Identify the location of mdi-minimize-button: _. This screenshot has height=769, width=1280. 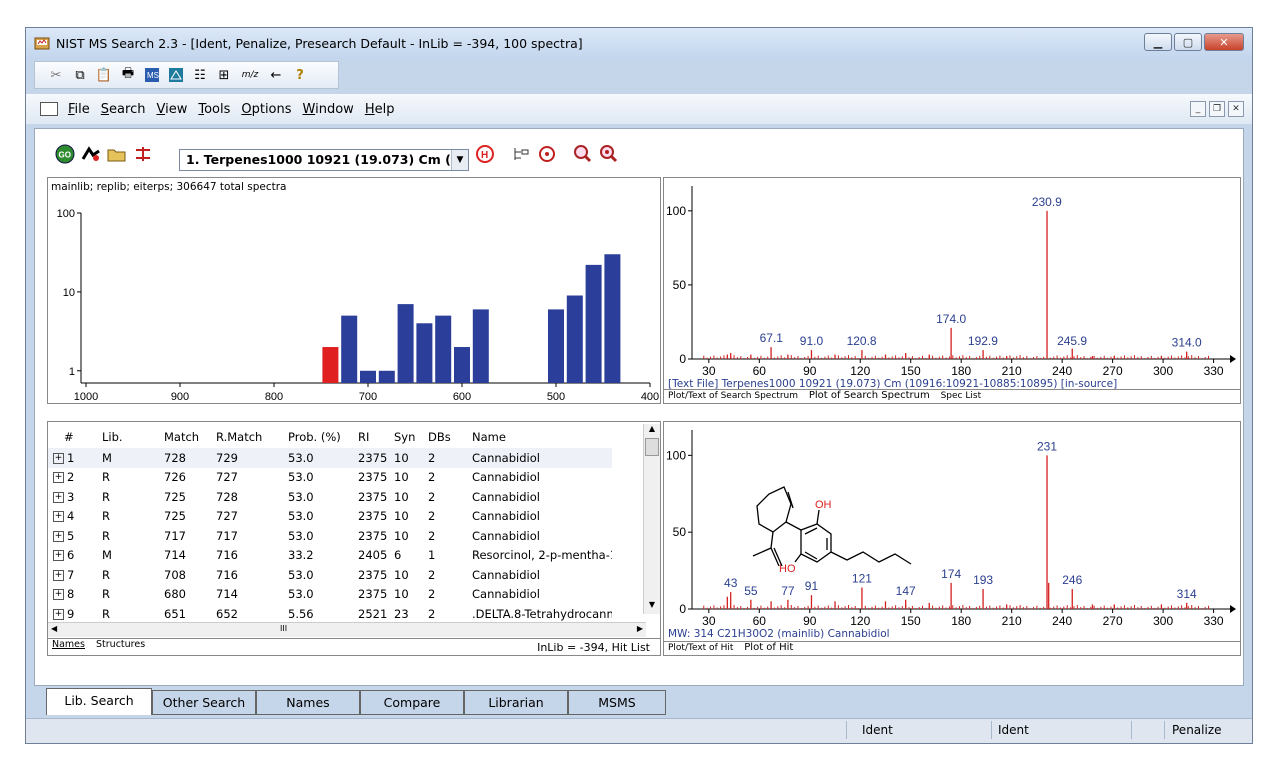
(1198, 109).